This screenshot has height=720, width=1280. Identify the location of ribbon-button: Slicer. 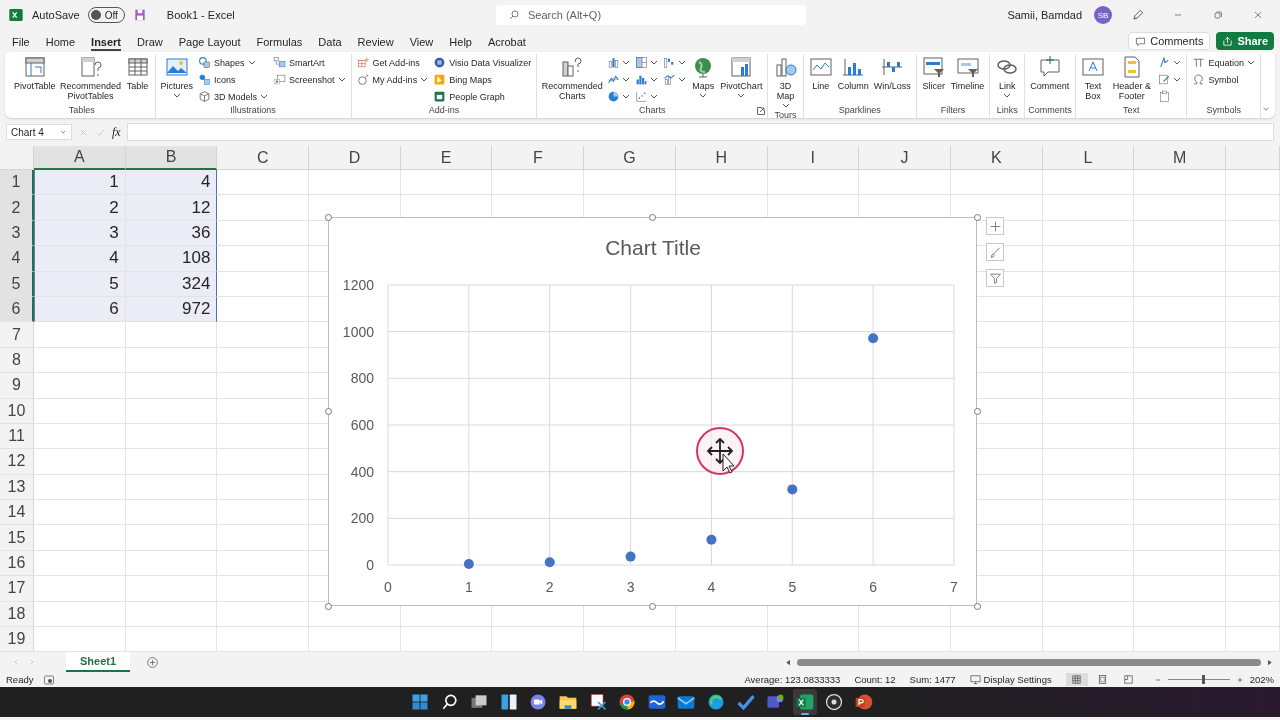
(933, 73).